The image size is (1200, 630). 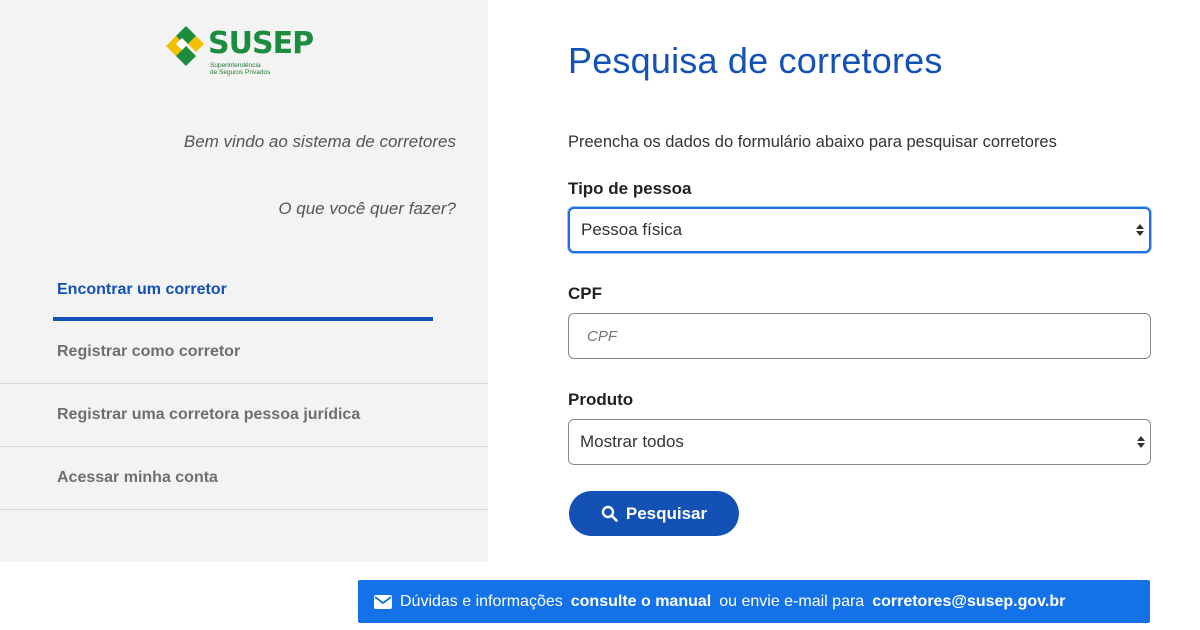 What do you see at coordinates (137, 477) in the screenshot?
I see `nav-item-label: Acessar minha conta` at bounding box center [137, 477].